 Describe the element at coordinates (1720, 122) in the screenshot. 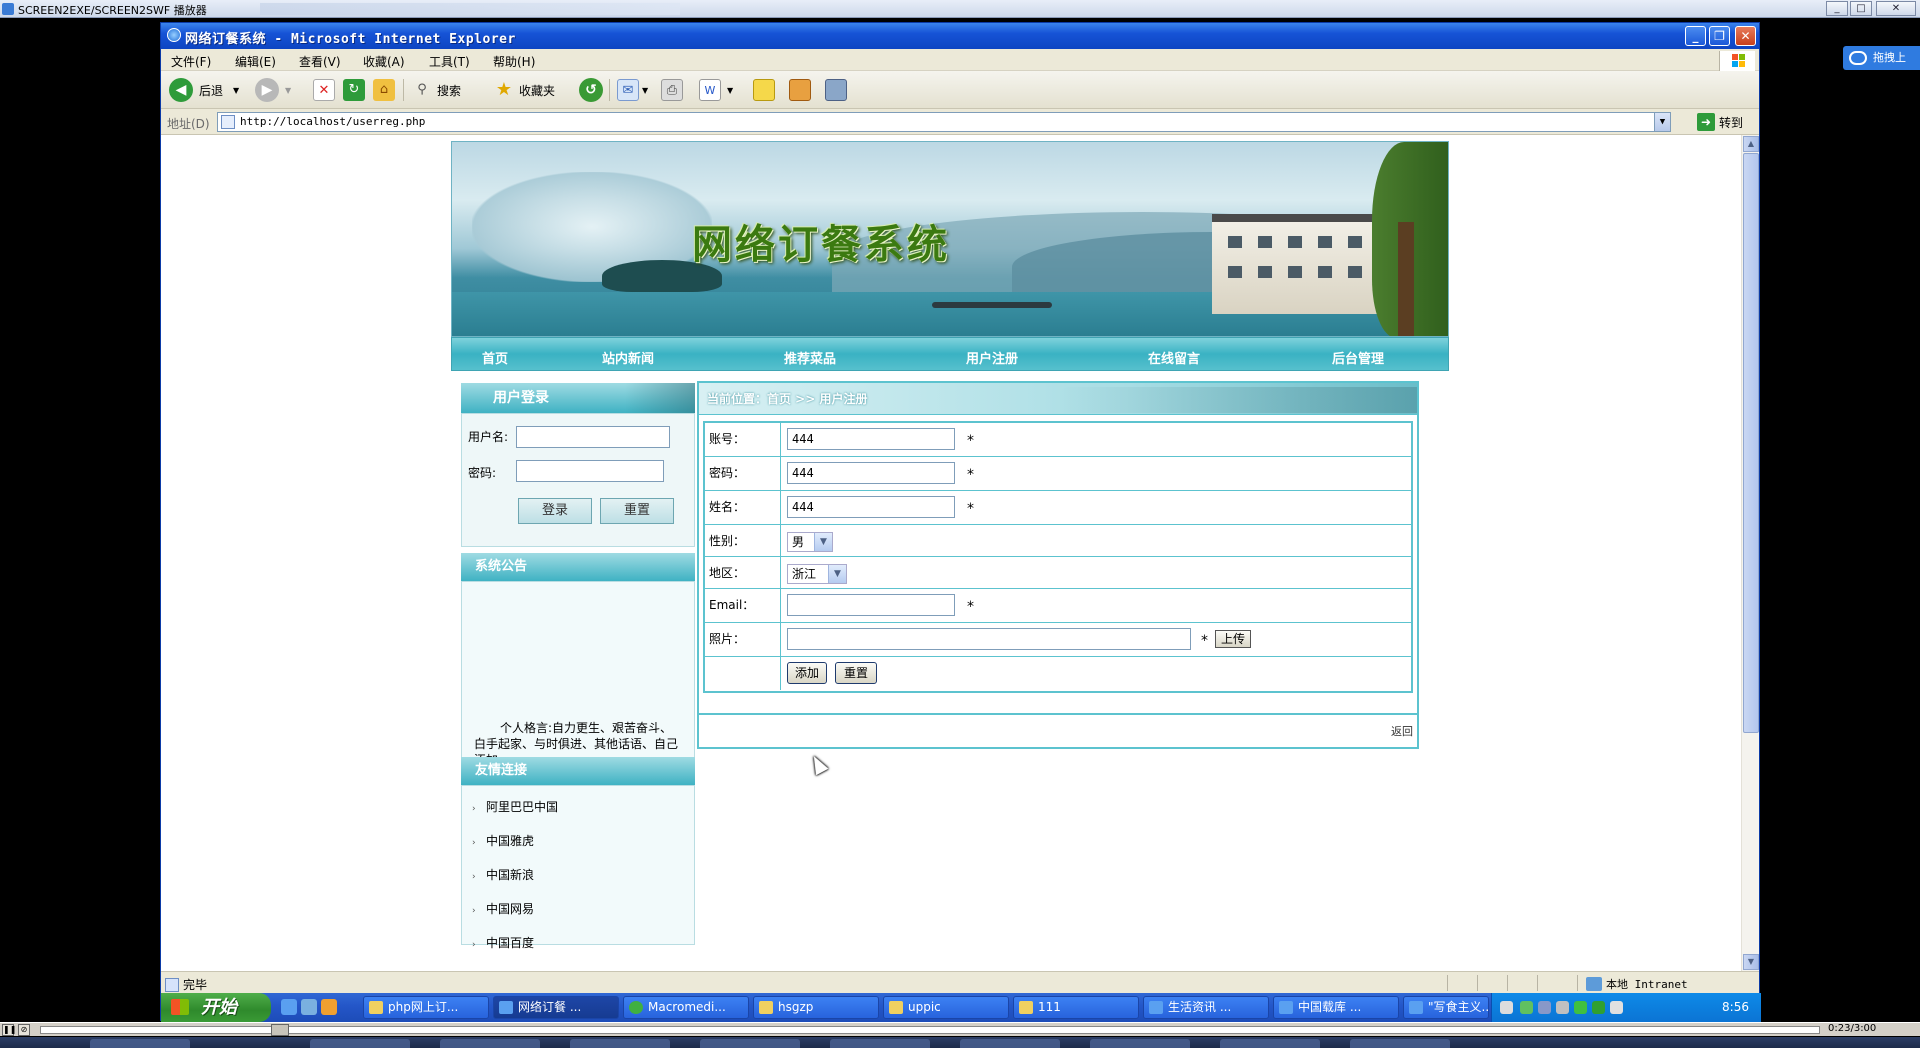

I see `go-button: ➜ 转到` at that location.